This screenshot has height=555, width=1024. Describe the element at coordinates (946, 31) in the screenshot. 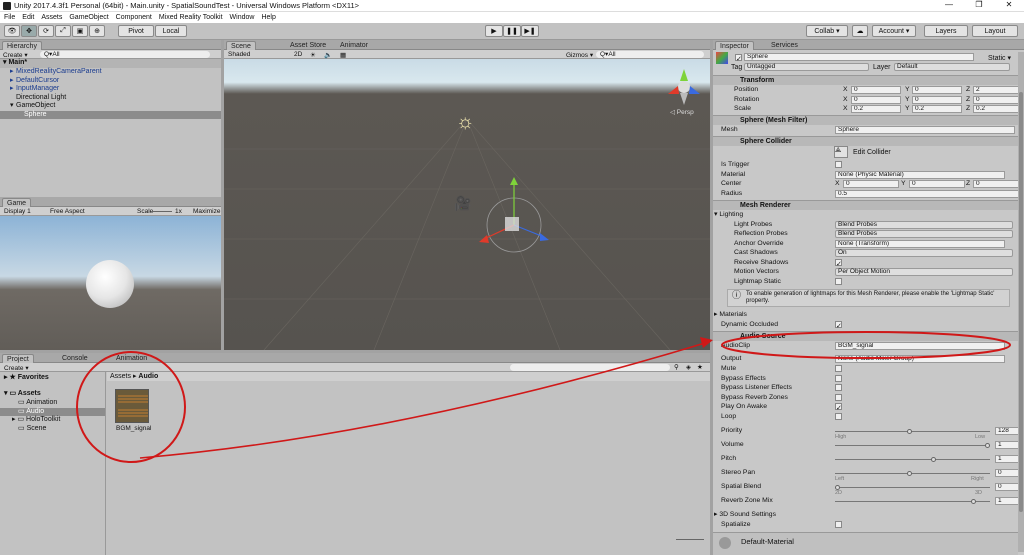

I see `layers-dropdown: Layers` at that location.